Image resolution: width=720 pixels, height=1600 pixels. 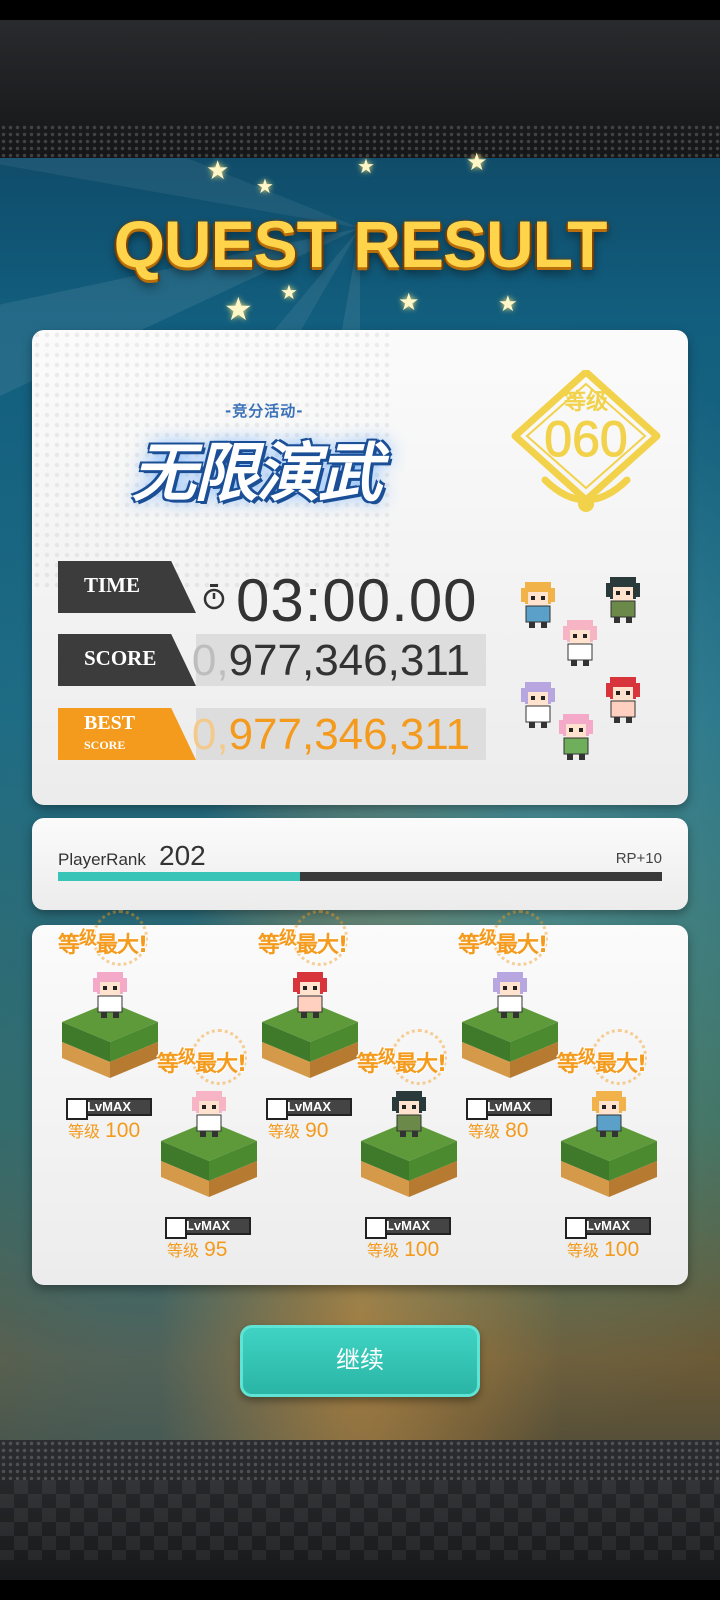 What do you see at coordinates (317, 1130) in the screenshot?
I see `character-level-value: 90` at bounding box center [317, 1130].